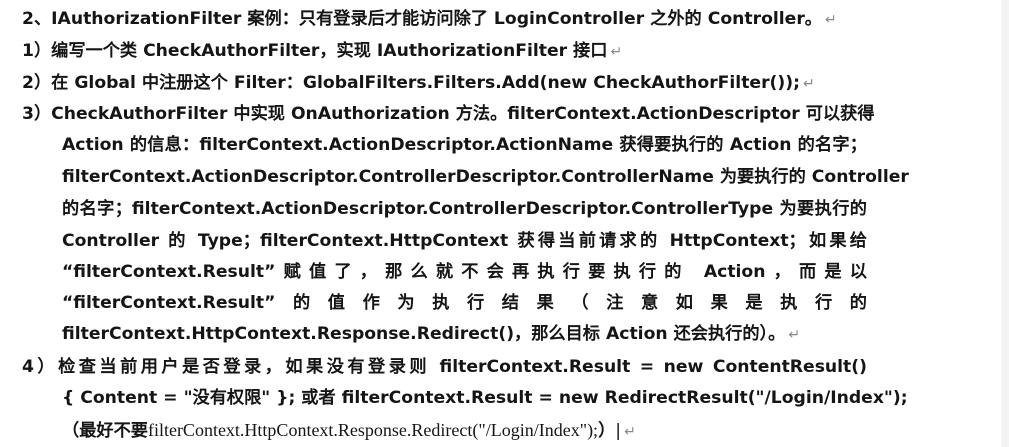 The height and width of the screenshot is (447, 1009). Describe the element at coordinates (464, 303) in the screenshot. I see `step-3-line-7: “filterContext.Result”的值作为执行结果（注意如果是执行的` at that location.